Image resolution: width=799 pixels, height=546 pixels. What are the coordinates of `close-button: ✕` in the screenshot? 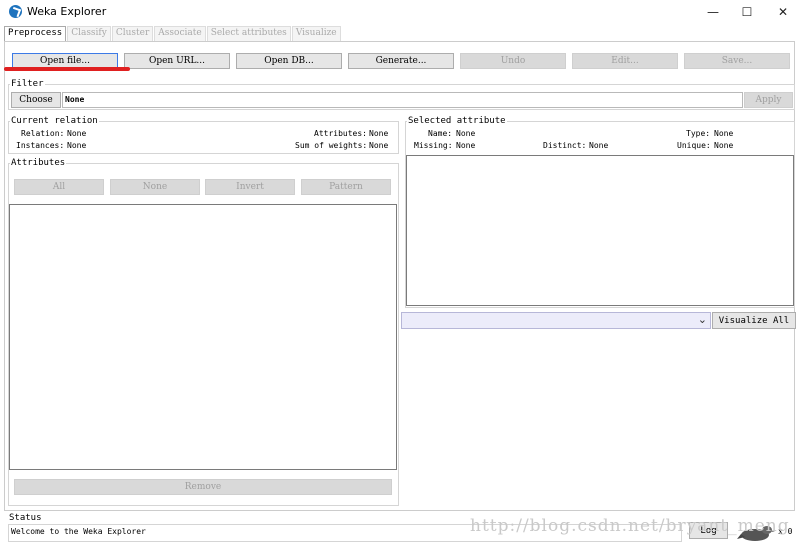 It's located at (782, 12).